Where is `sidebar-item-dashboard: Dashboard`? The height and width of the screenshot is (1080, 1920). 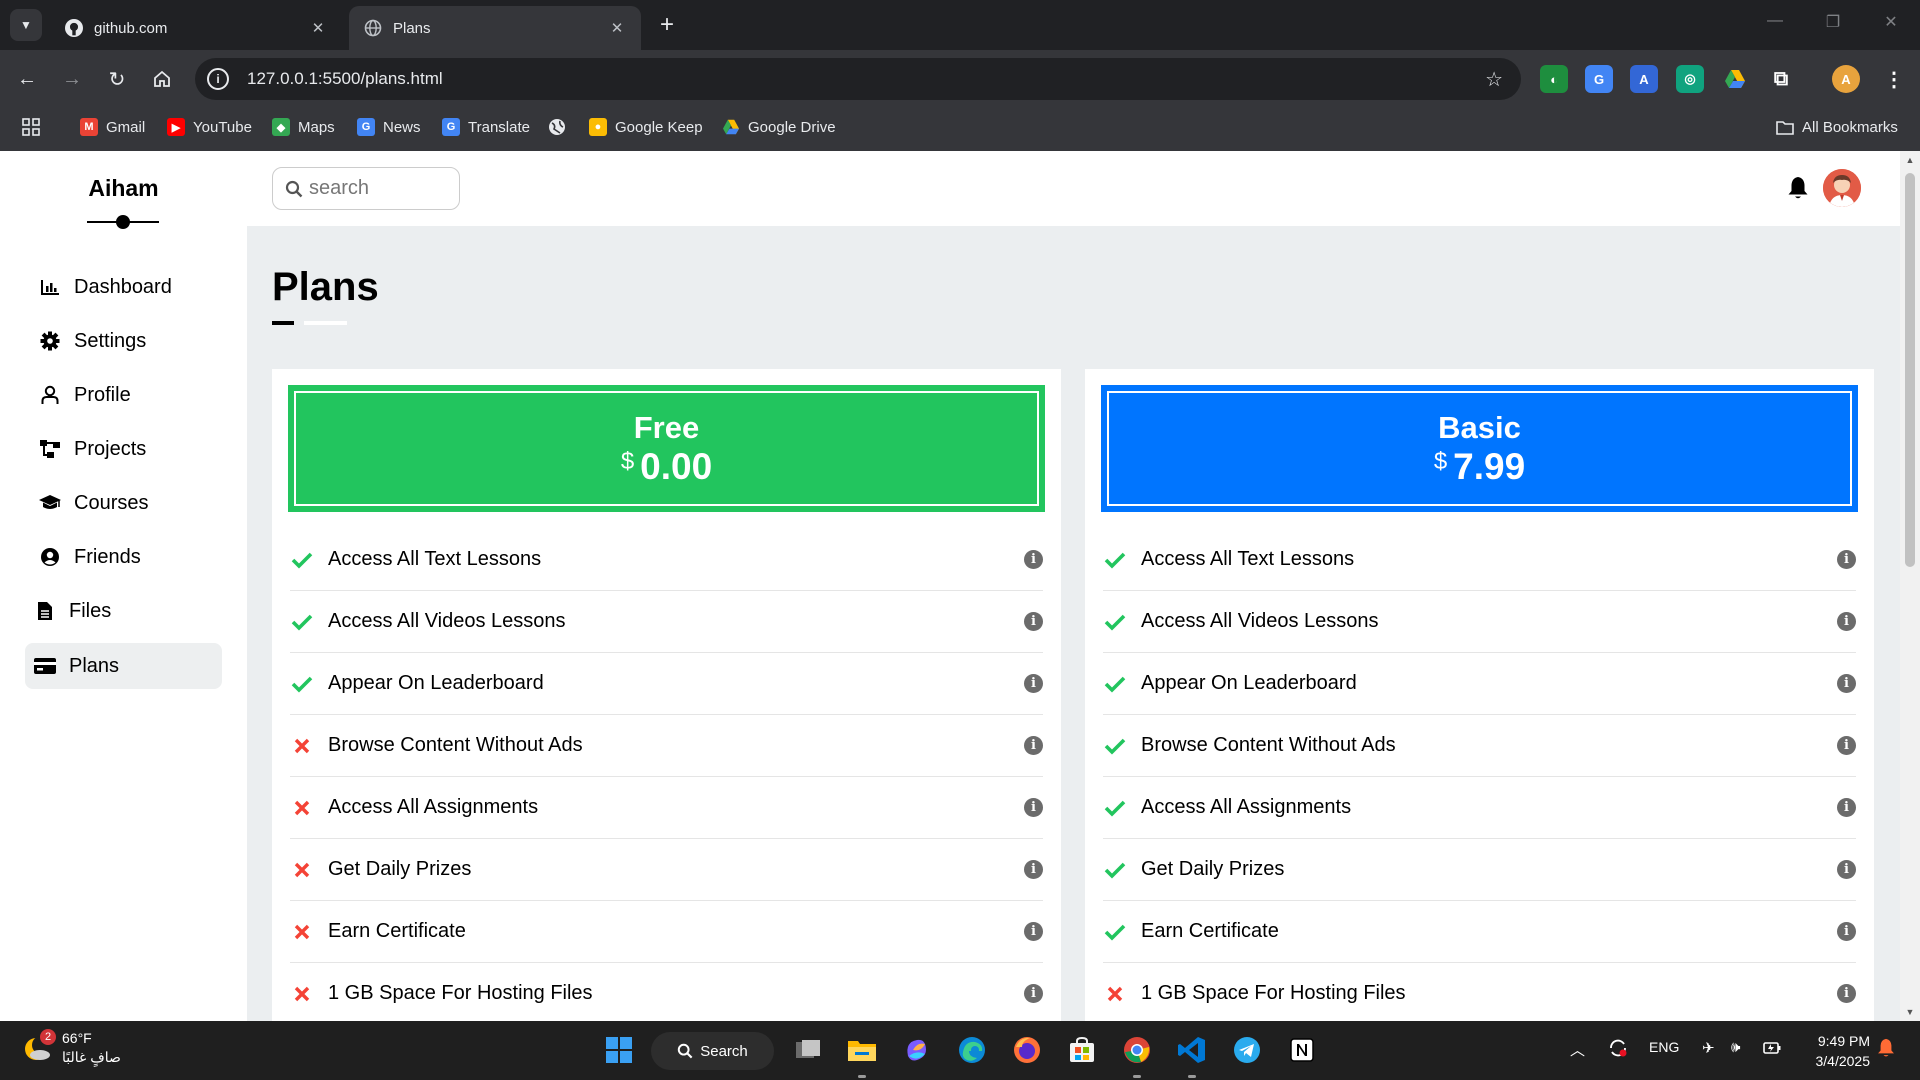
sidebar-item-dashboard: Dashboard is located at coordinates (123, 287).